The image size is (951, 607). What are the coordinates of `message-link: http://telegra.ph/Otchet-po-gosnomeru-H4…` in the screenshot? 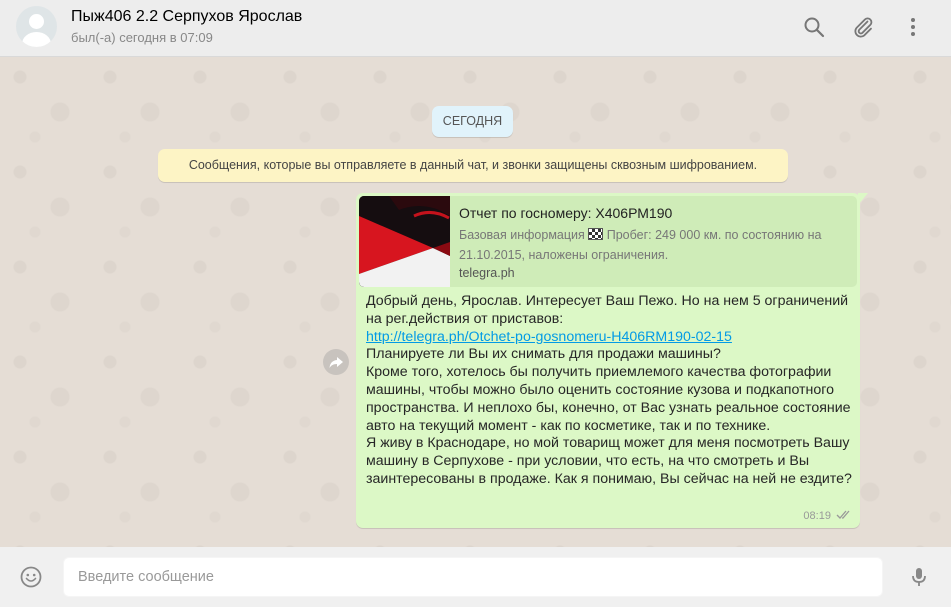 It's located at (549, 337).